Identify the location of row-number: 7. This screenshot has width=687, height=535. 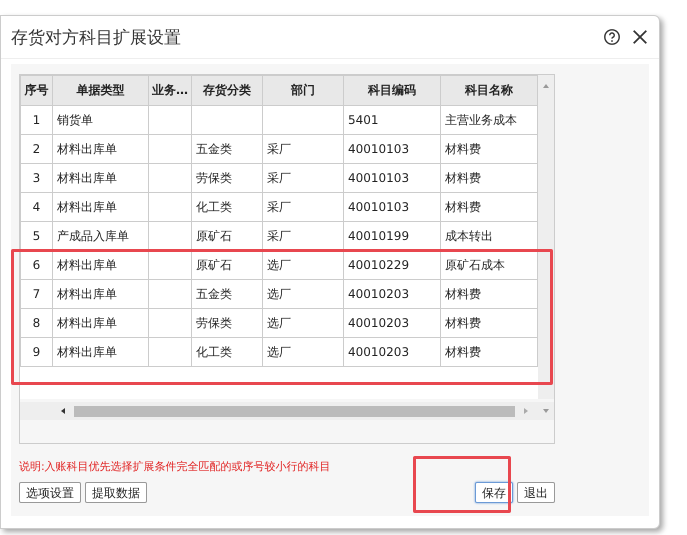
(36, 294).